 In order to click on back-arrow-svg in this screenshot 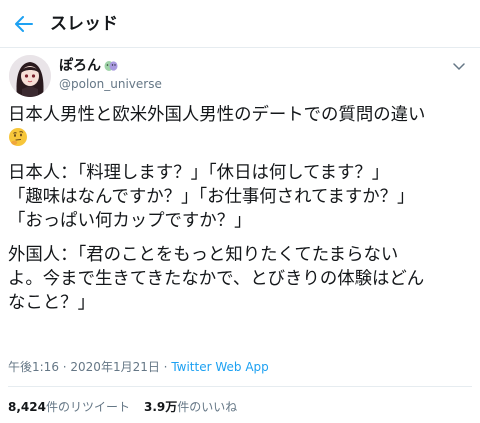, I will do `click(24, 24)`.